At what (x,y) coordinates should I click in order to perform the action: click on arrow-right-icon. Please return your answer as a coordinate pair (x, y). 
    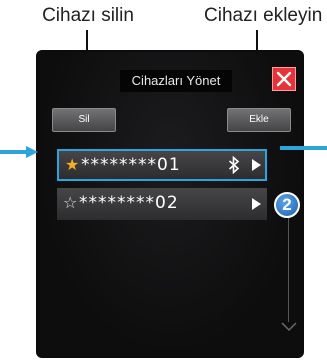
    Looking at the image, I should click on (19, 152).